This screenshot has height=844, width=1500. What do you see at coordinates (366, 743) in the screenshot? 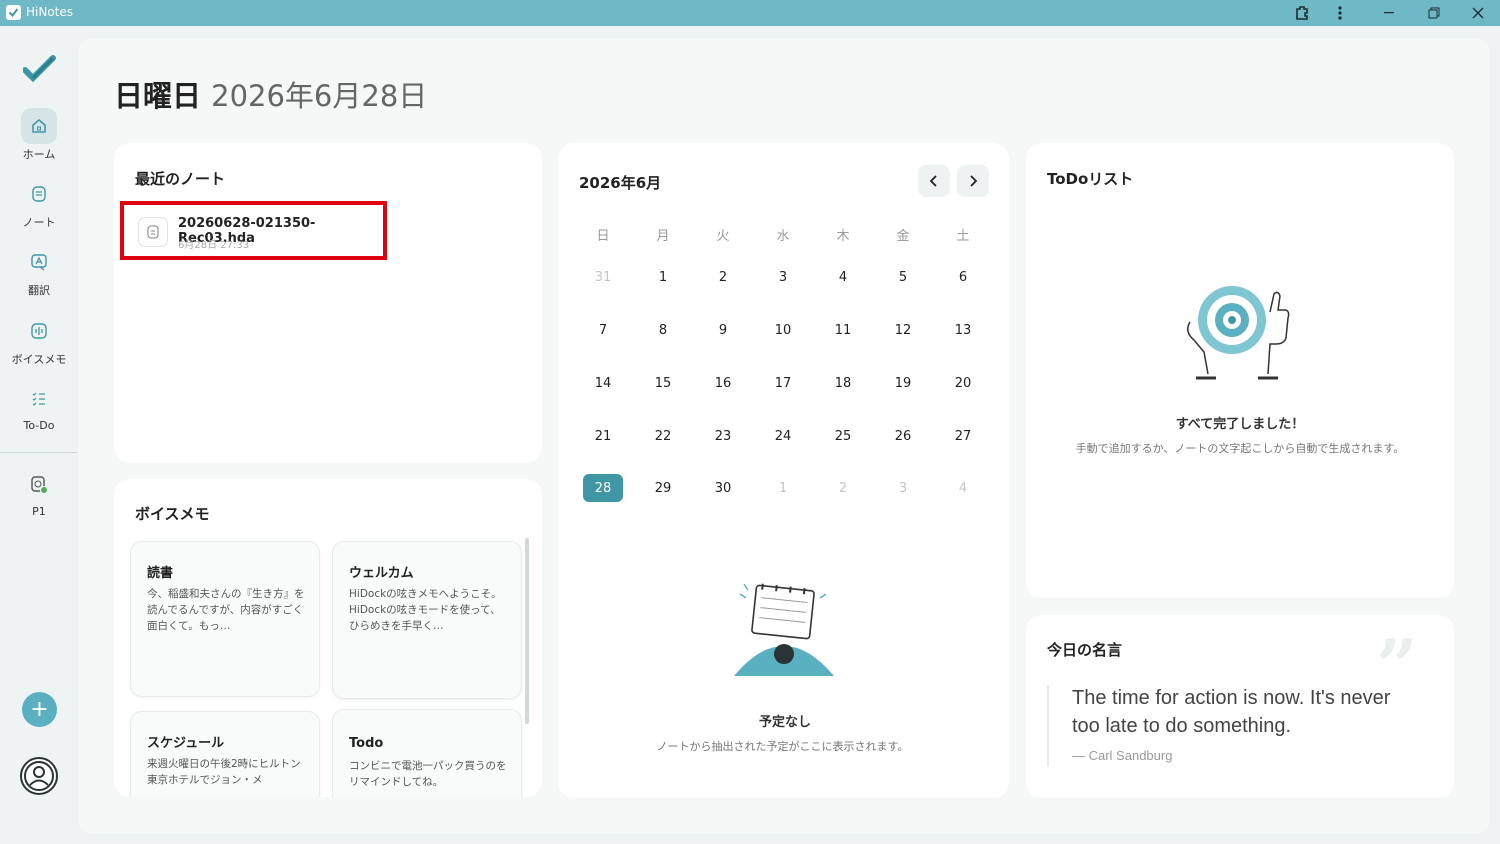
I see `memo-title: Todo` at bounding box center [366, 743].